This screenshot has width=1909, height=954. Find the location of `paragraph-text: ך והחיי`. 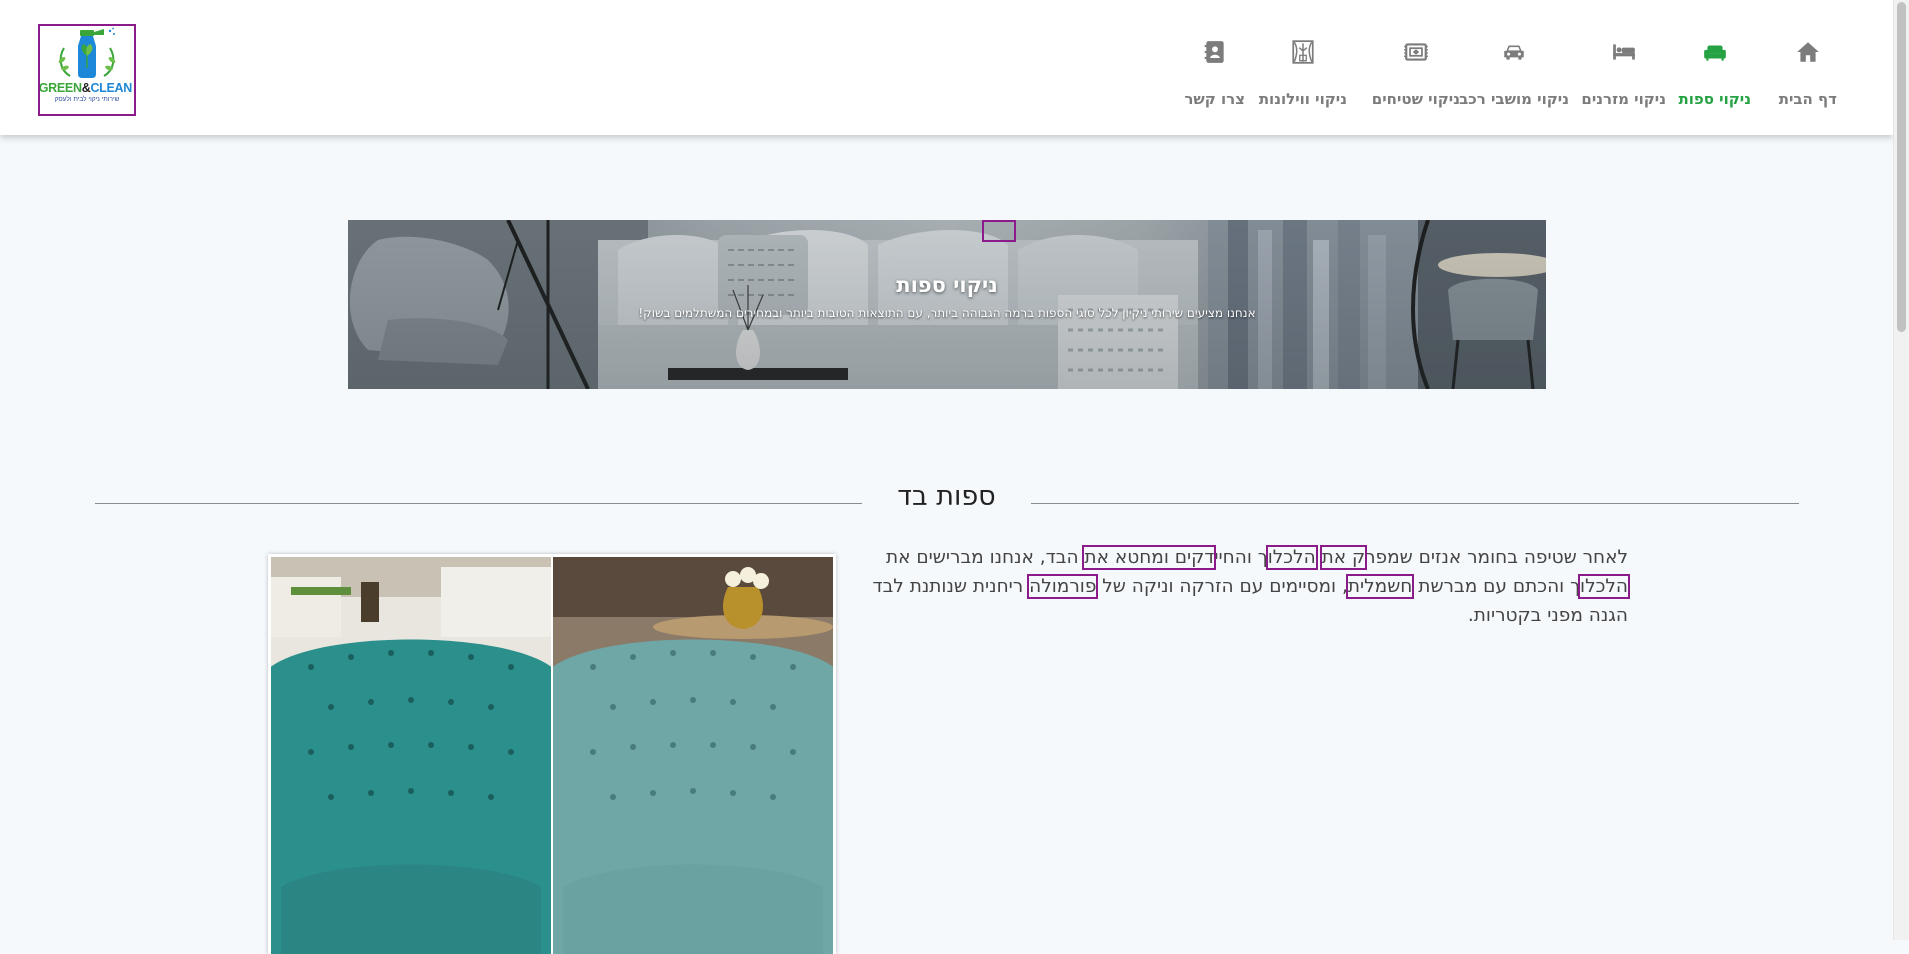

paragraph-text: ך והחיי is located at coordinates (1241, 557).